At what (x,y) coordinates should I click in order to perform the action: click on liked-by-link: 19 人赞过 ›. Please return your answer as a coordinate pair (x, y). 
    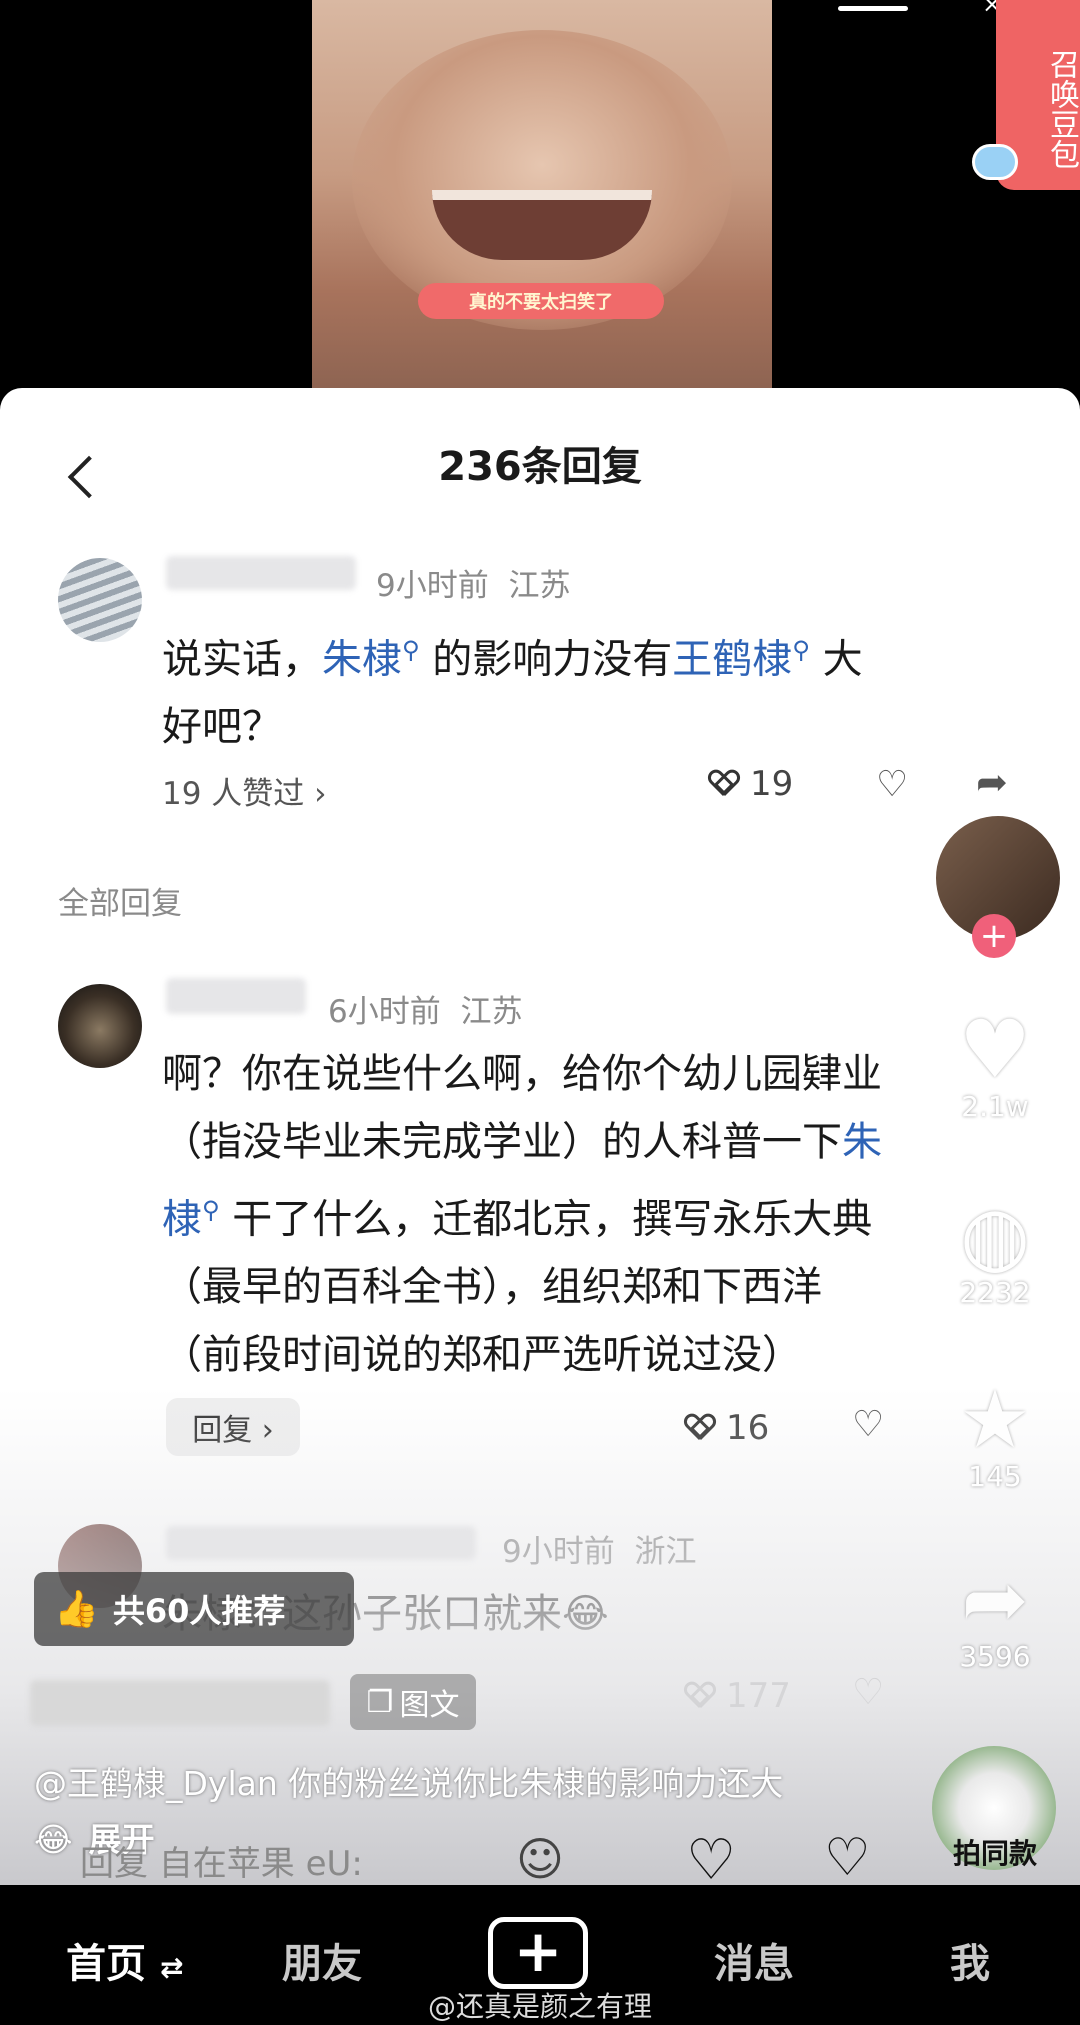
    Looking at the image, I should click on (244, 790).